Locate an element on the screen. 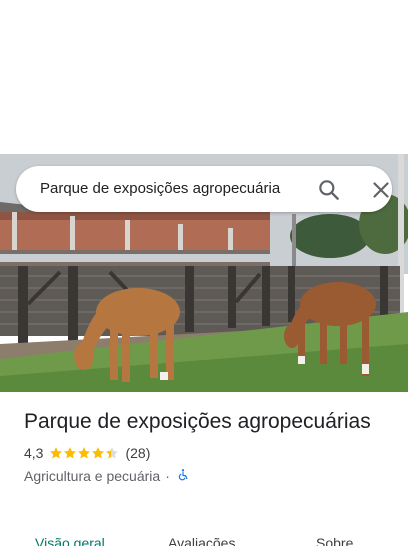 The image size is (408, 546). category-row: Agricultura e pecuária · is located at coordinates (209, 476).